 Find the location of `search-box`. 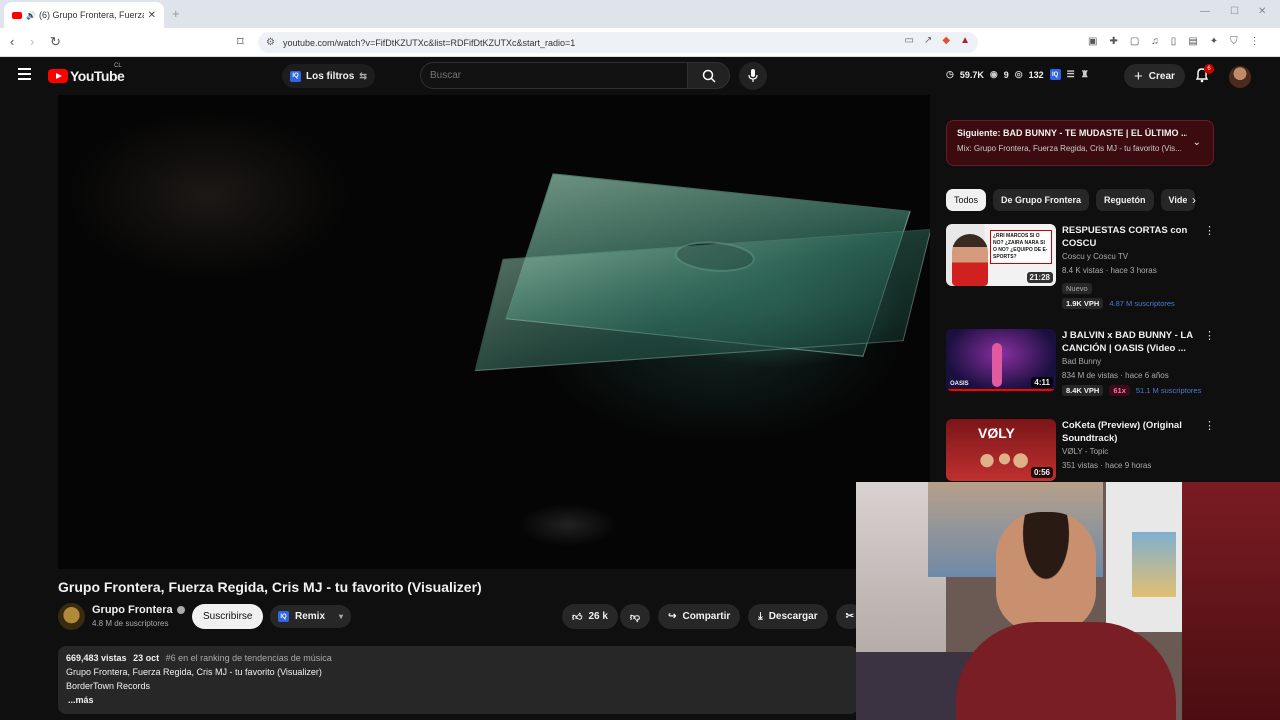

search-box is located at coordinates (575, 75).